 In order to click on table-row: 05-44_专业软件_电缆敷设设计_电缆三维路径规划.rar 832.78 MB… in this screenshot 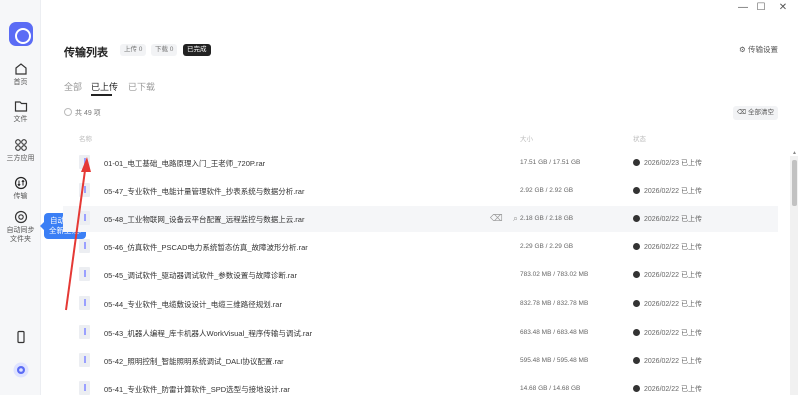, I will do `click(420, 304)`.